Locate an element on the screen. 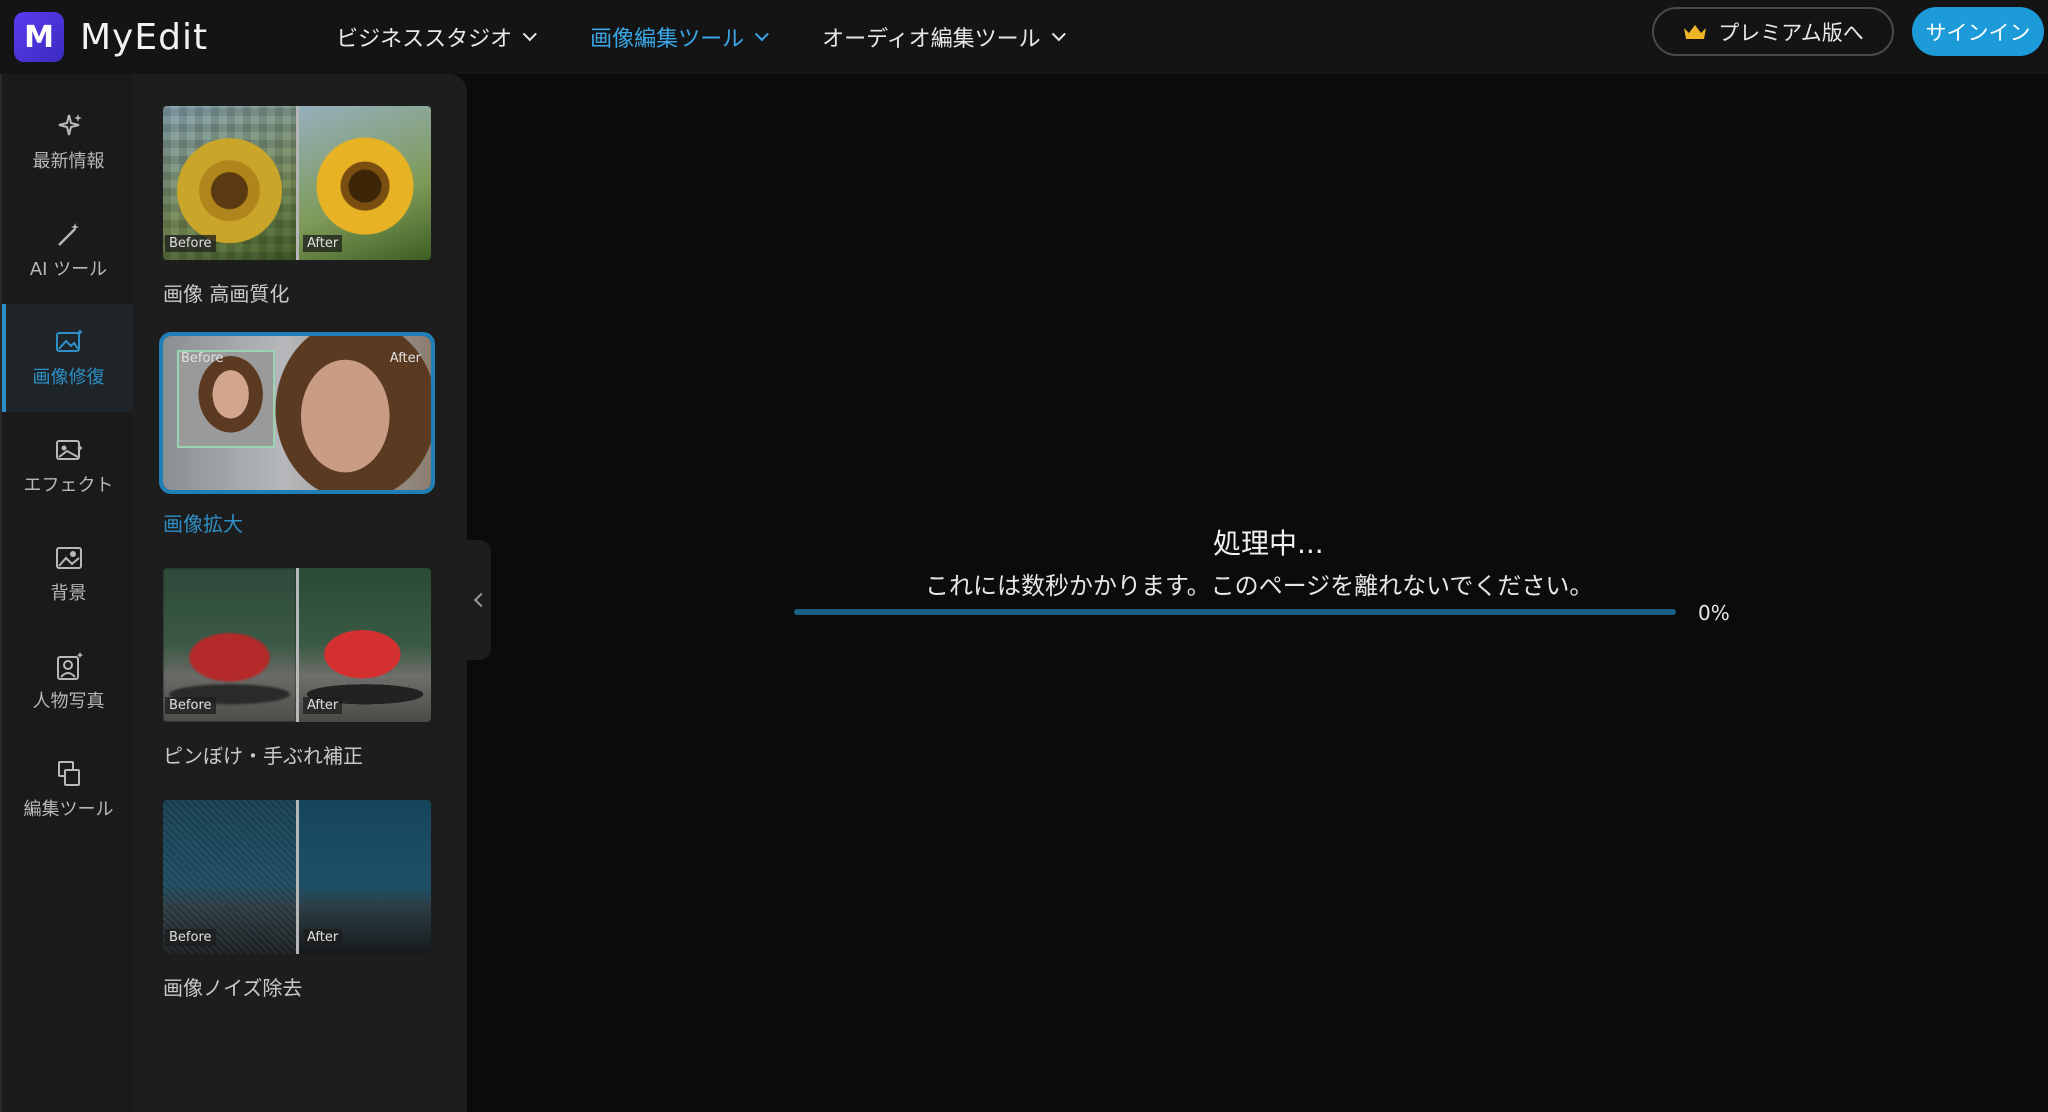 This screenshot has width=2048, height=1112. premium-button: プレミアム版へ is located at coordinates (1773, 31).